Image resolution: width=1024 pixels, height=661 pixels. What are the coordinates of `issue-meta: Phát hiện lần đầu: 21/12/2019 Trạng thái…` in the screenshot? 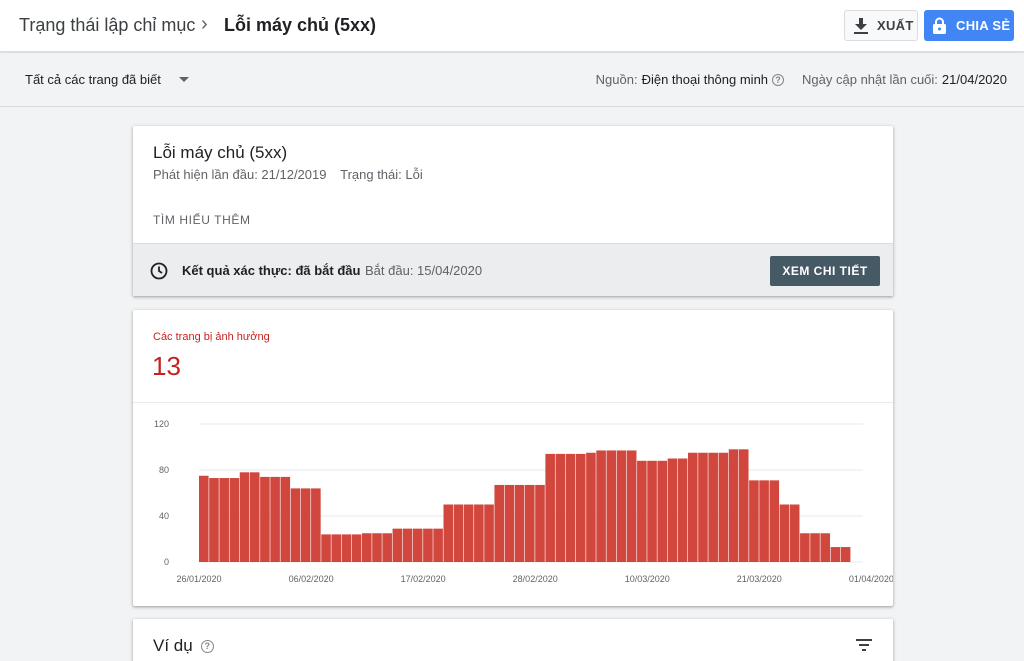 It's located at (288, 174).